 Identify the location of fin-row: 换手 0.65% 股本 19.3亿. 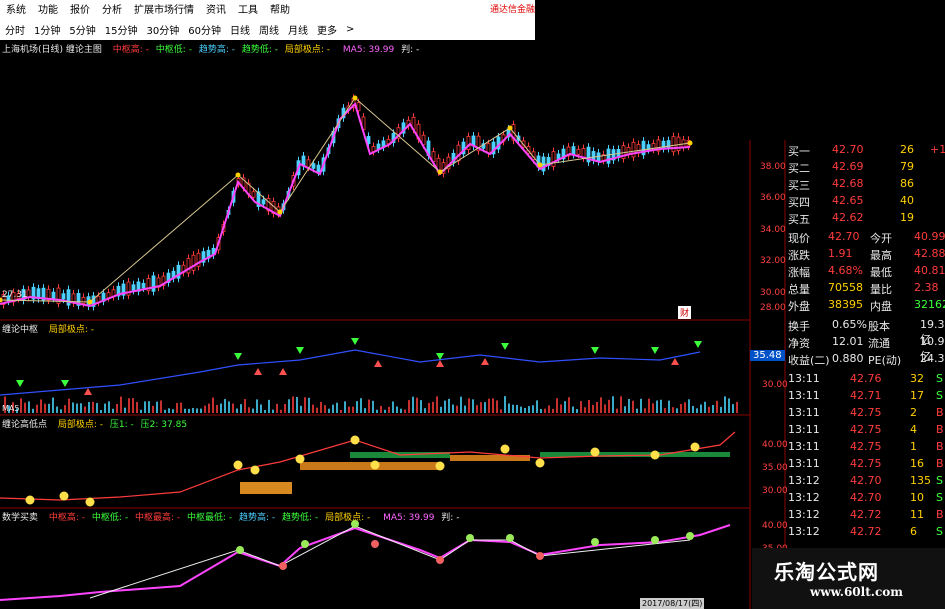
(866, 332).